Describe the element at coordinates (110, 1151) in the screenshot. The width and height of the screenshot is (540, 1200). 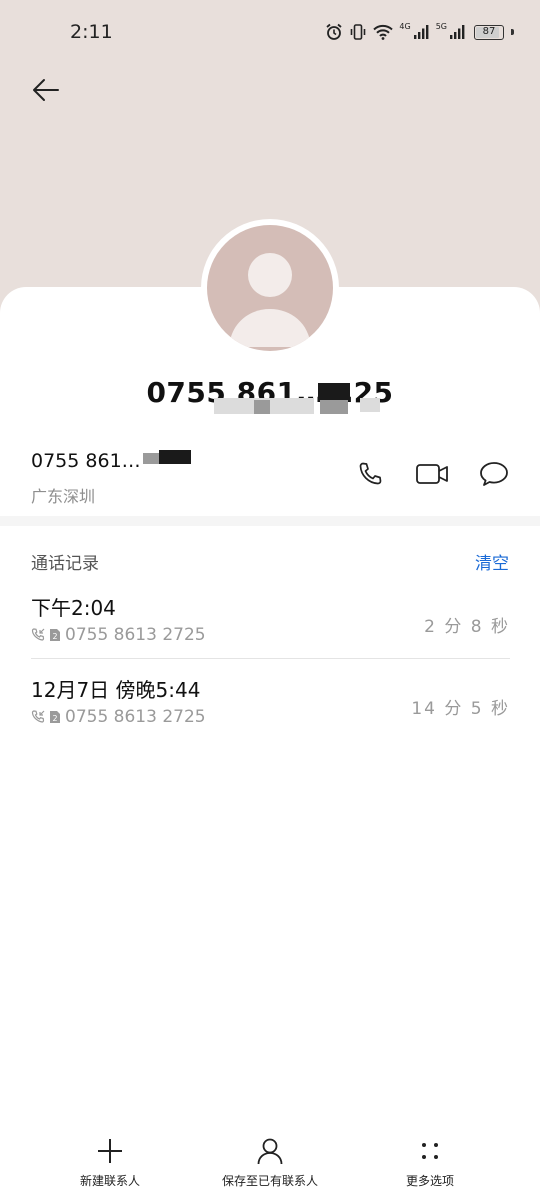
I see `plus-icon` at that location.